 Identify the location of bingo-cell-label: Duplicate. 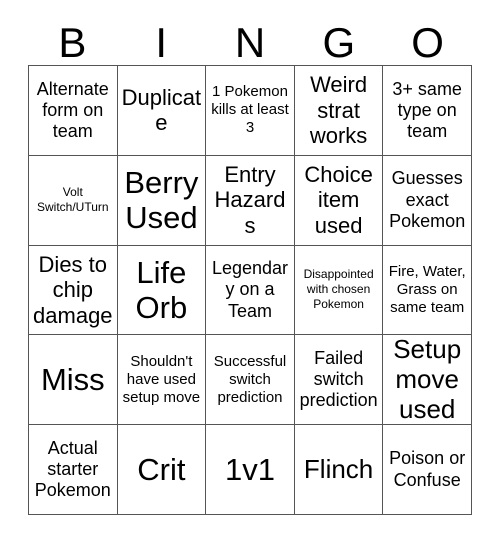
(161, 110).